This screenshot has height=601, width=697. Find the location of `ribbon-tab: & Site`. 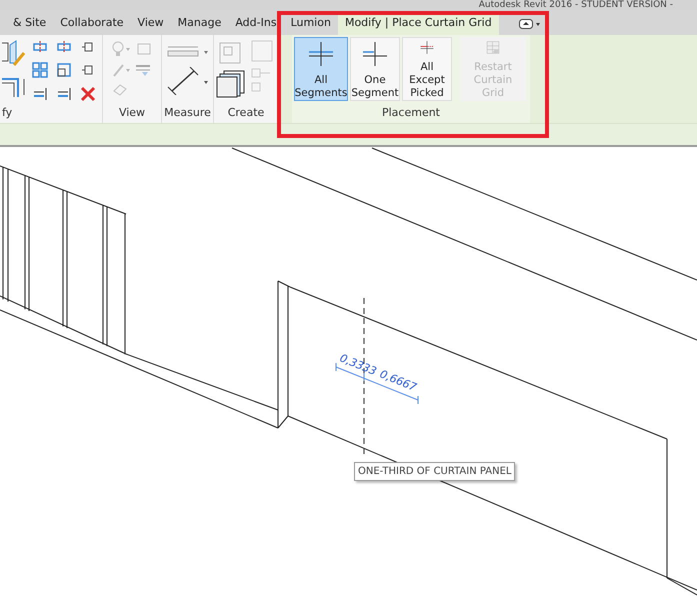

ribbon-tab: & Site is located at coordinates (30, 23).